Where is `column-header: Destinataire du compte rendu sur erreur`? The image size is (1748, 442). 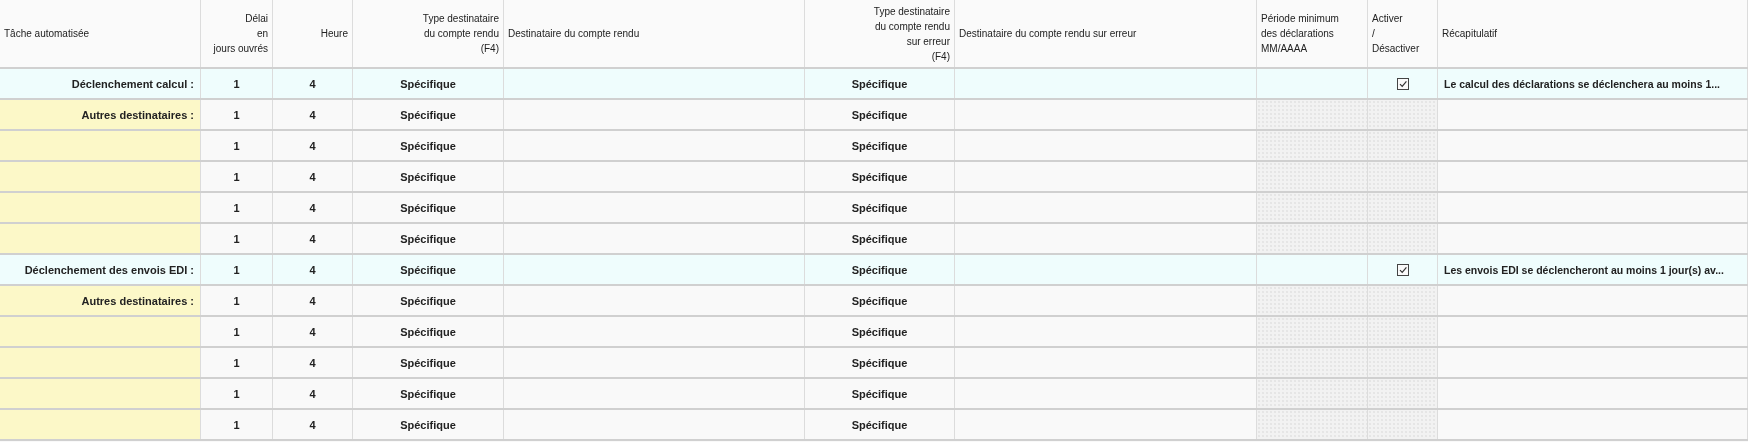
column-header: Destinataire du compte rendu sur erreur is located at coordinates (1106, 33).